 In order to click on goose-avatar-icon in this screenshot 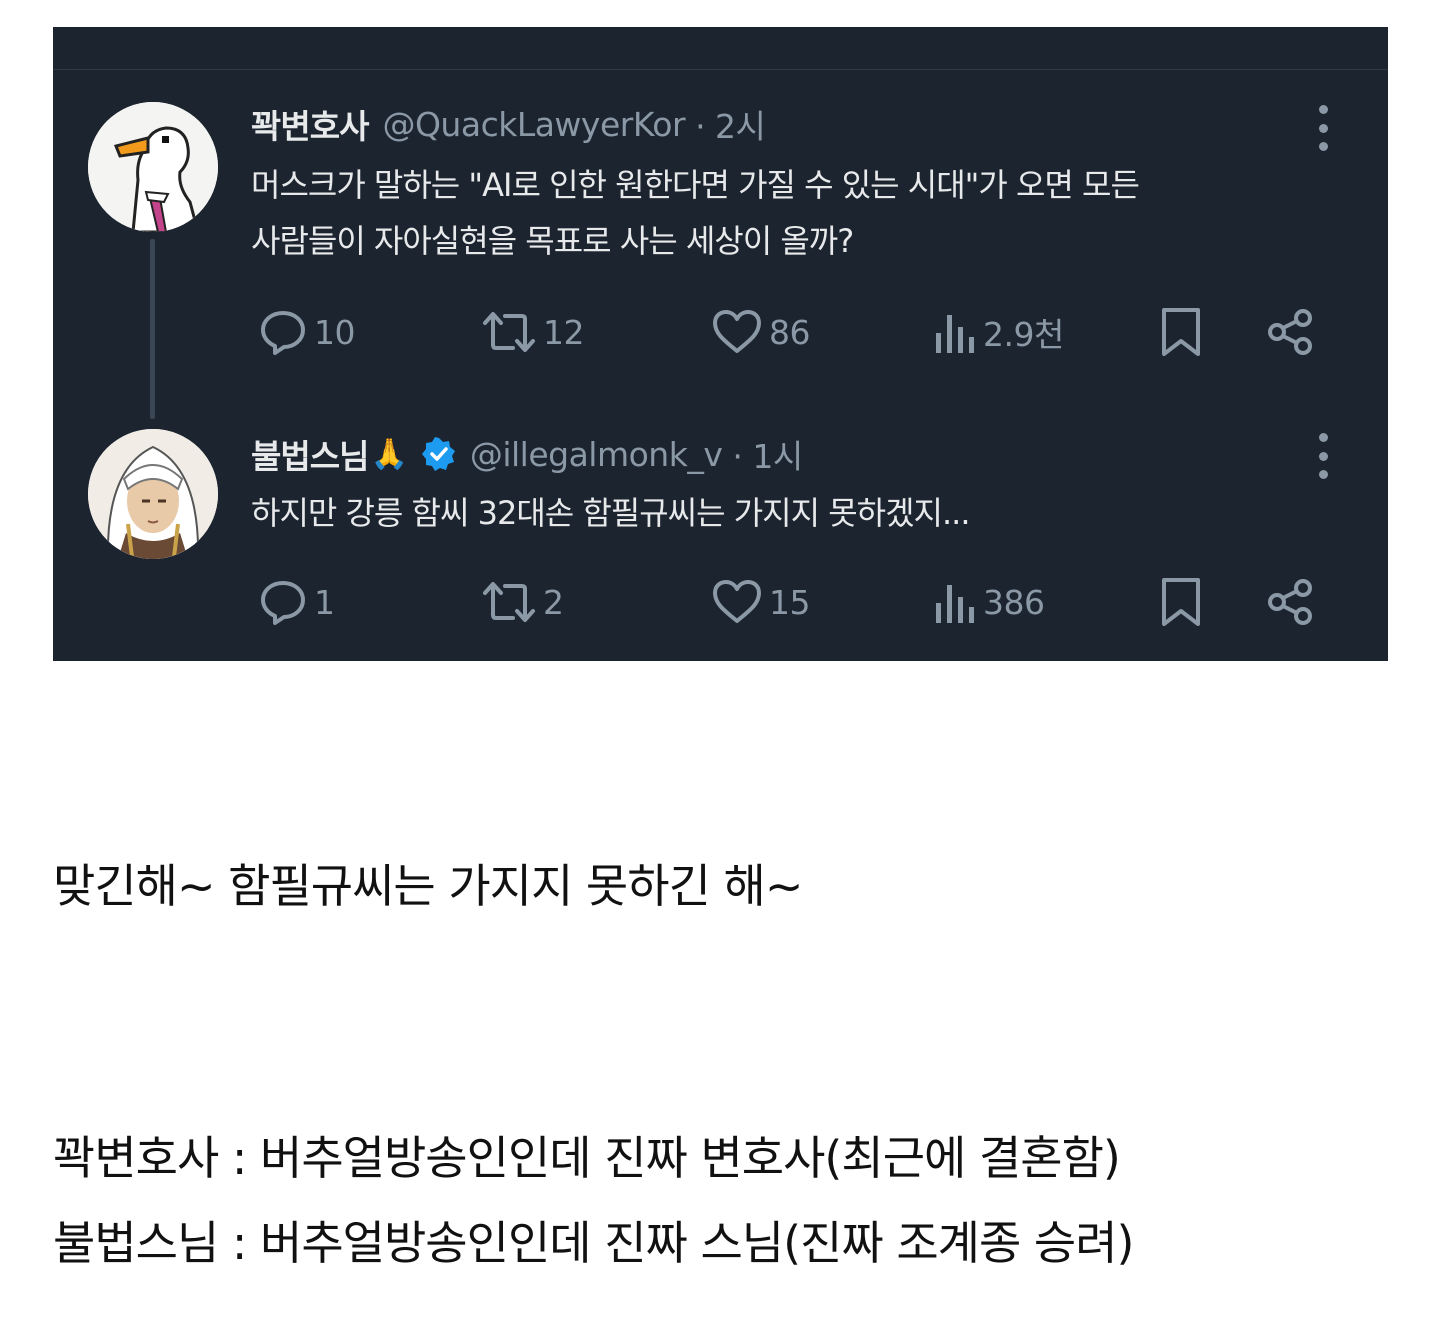, I will do `click(153, 167)`.